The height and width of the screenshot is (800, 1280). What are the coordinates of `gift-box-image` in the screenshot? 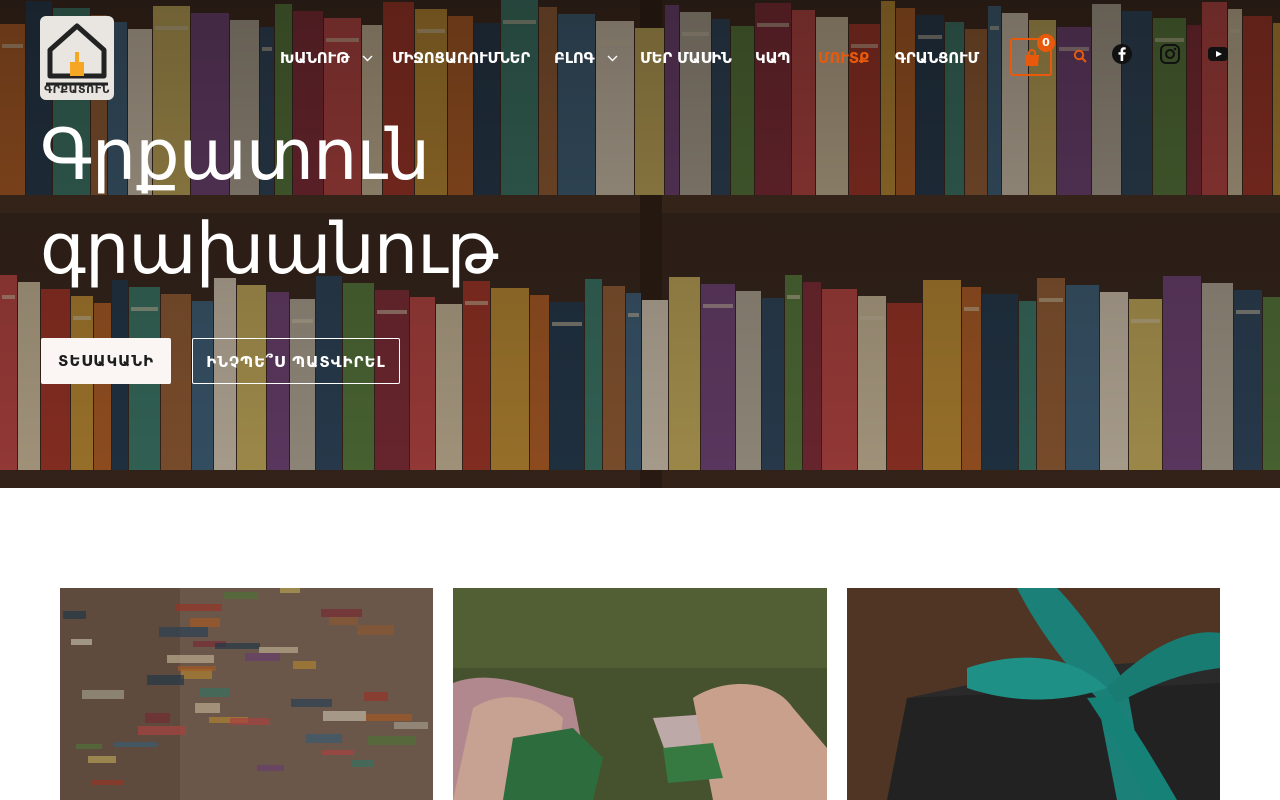 It's located at (1033, 694).